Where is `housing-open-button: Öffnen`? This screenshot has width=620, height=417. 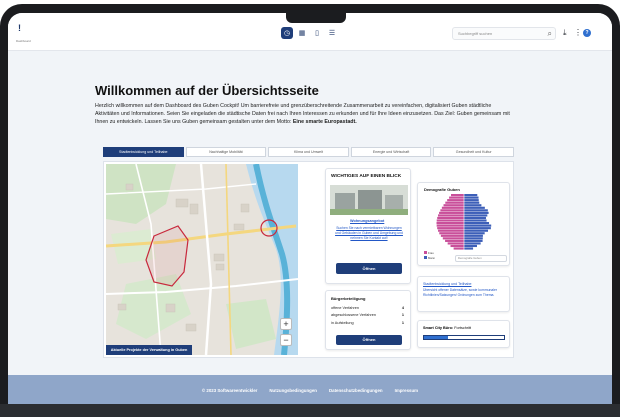 housing-open-button: Öffnen is located at coordinates (369, 268).